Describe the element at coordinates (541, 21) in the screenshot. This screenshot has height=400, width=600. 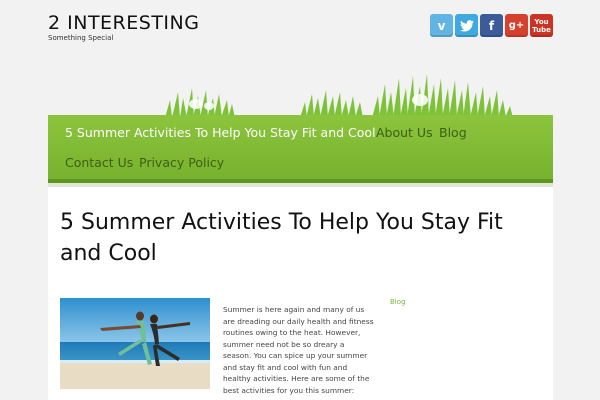
I see `youtube-label-top: You` at that location.